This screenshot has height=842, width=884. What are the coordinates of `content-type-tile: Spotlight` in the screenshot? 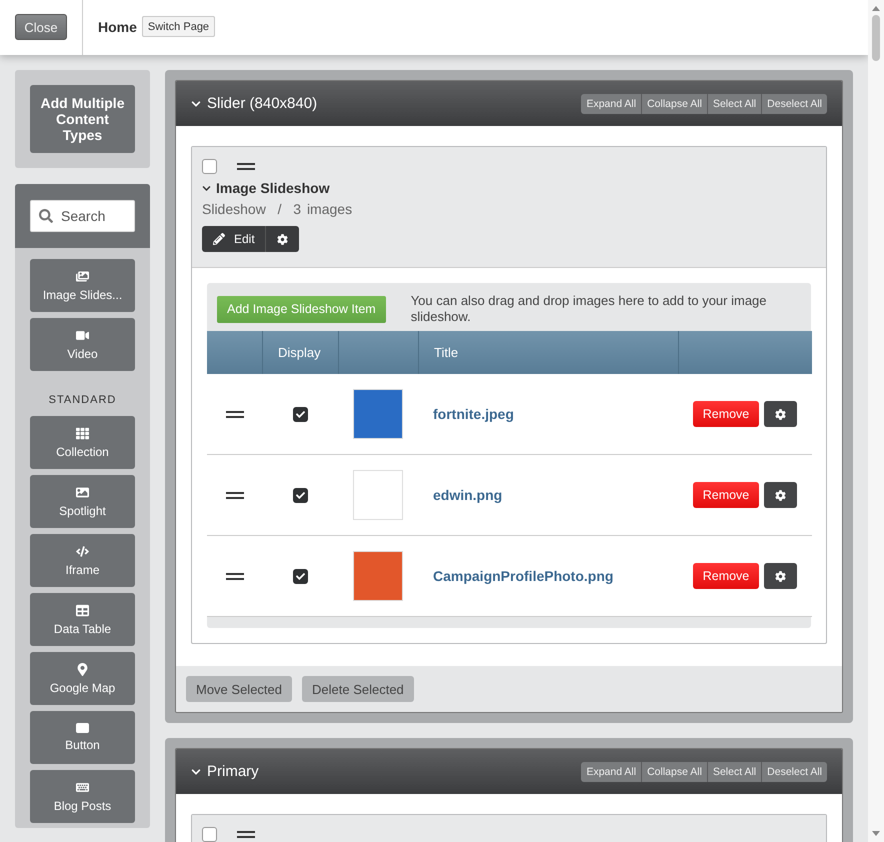 It's located at (82, 501).